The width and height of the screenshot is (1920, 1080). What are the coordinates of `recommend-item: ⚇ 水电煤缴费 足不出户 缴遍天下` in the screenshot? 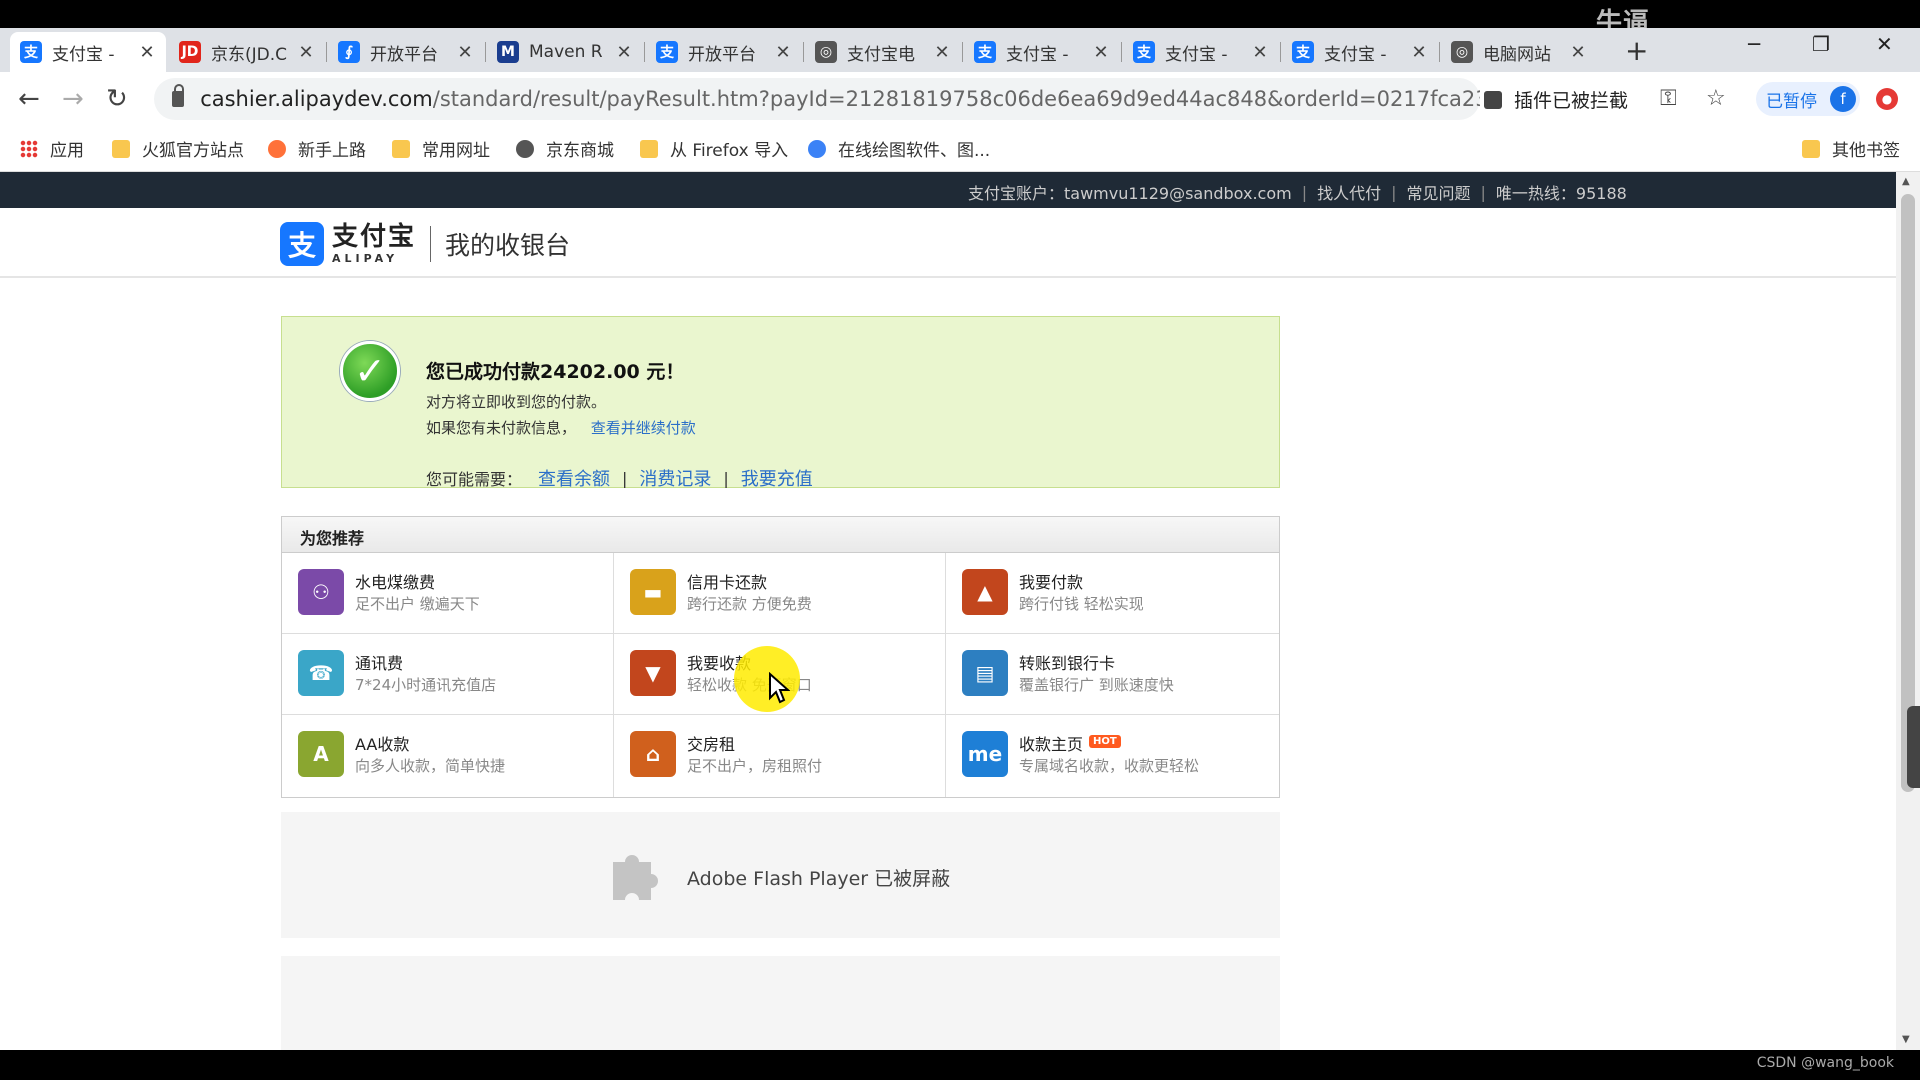 It's located at (448, 593).